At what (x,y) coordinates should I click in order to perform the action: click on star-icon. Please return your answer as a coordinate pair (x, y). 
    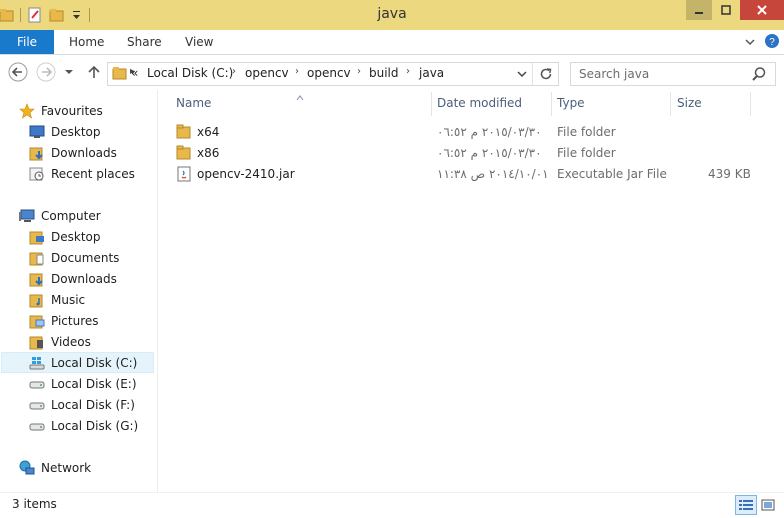
    Looking at the image, I should click on (27, 110).